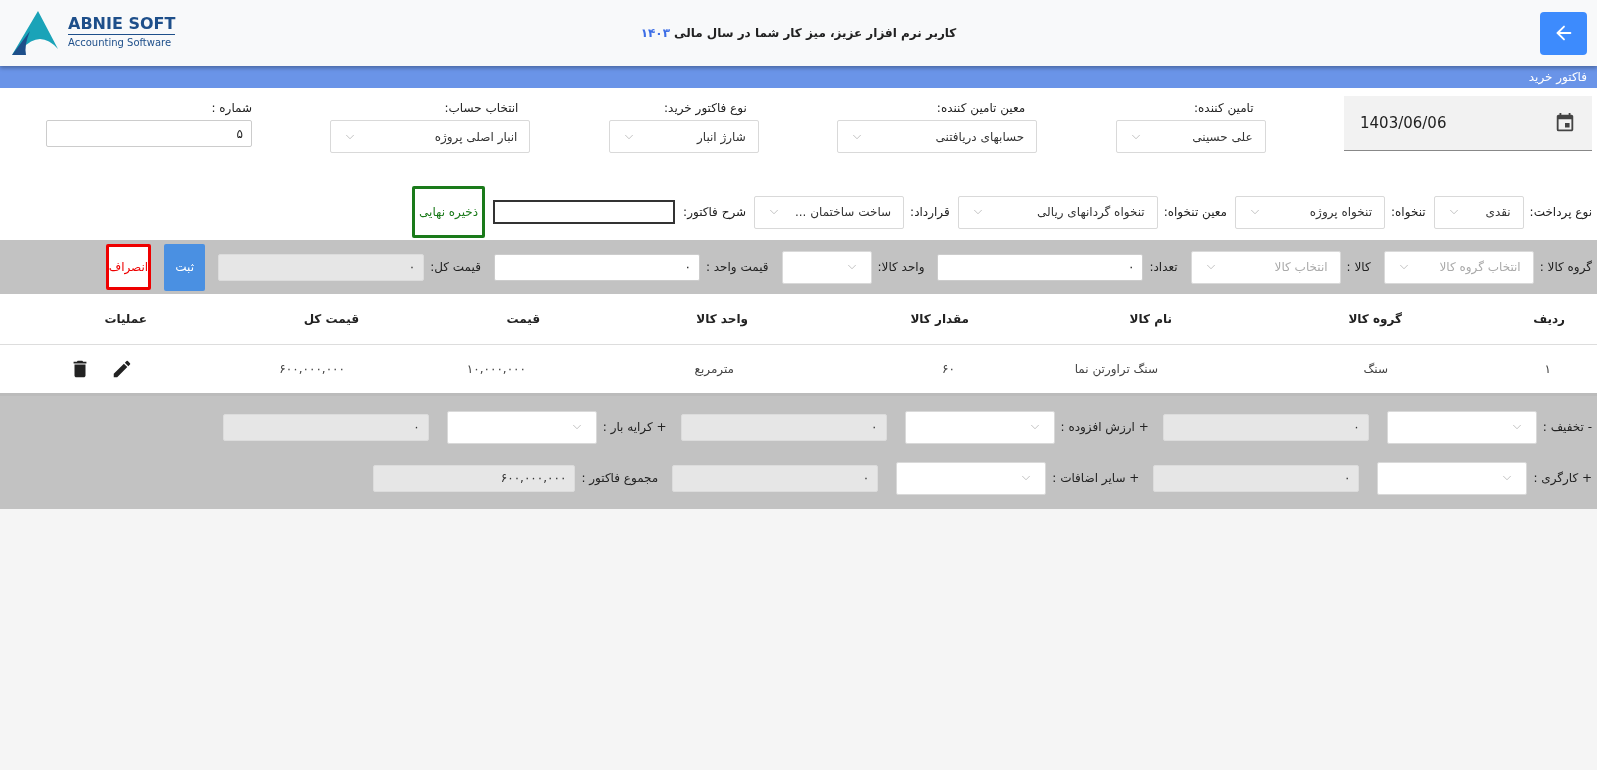 The height and width of the screenshot is (770, 1597). What do you see at coordinates (1116, 369) in the screenshot?
I see `table-cell-text: سنگ تراورتن نما` at bounding box center [1116, 369].